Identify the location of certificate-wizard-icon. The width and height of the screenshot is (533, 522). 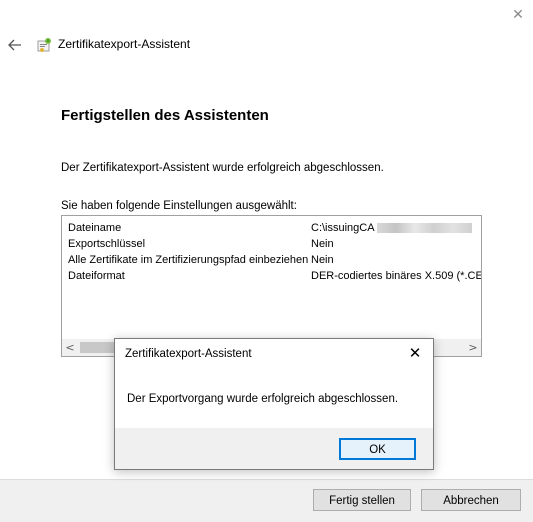
(45, 45).